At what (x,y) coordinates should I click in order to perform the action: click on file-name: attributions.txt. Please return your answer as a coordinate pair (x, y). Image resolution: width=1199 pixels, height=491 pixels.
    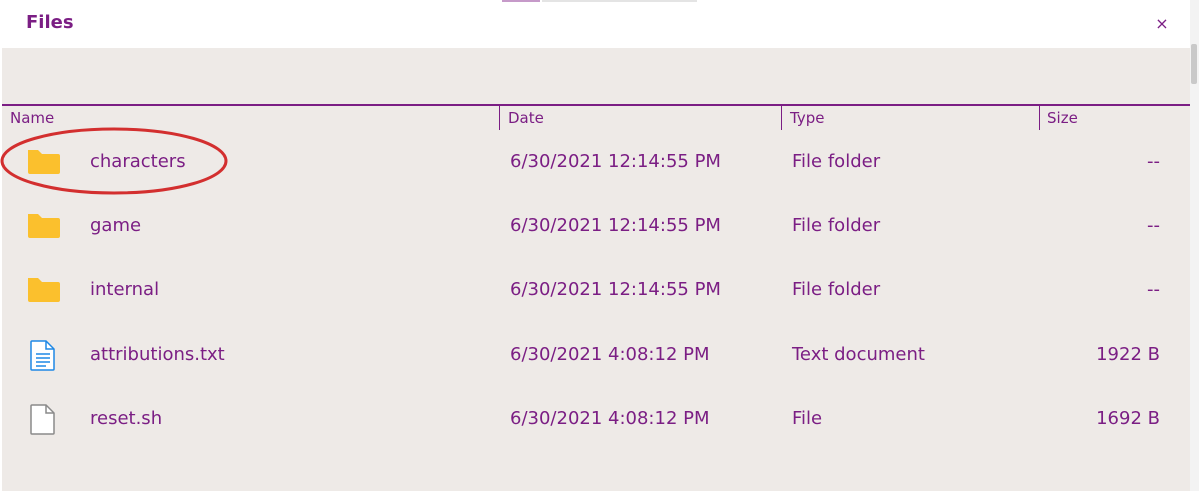
    Looking at the image, I should click on (157, 354).